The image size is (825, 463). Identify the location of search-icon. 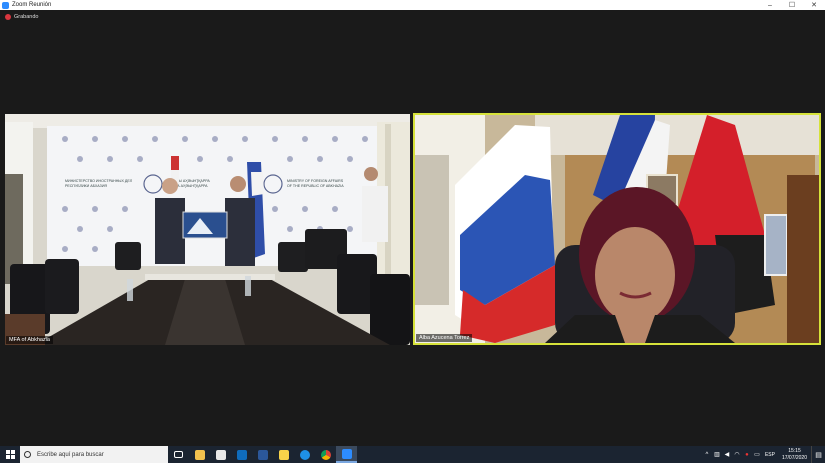
(27, 454).